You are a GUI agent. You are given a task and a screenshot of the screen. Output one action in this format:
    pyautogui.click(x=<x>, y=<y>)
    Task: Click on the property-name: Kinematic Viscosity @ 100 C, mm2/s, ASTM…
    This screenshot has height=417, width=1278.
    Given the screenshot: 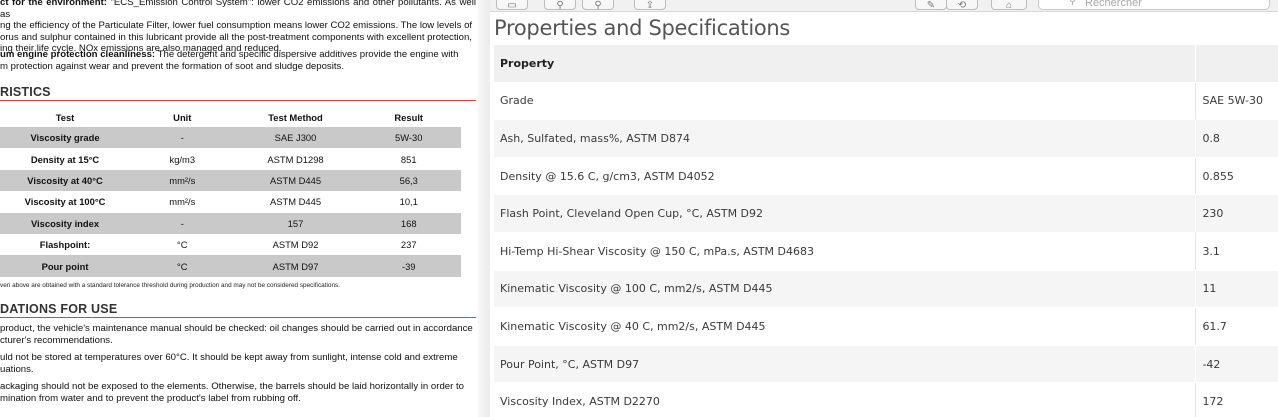 What is the action you would take?
    pyautogui.click(x=845, y=289)
    